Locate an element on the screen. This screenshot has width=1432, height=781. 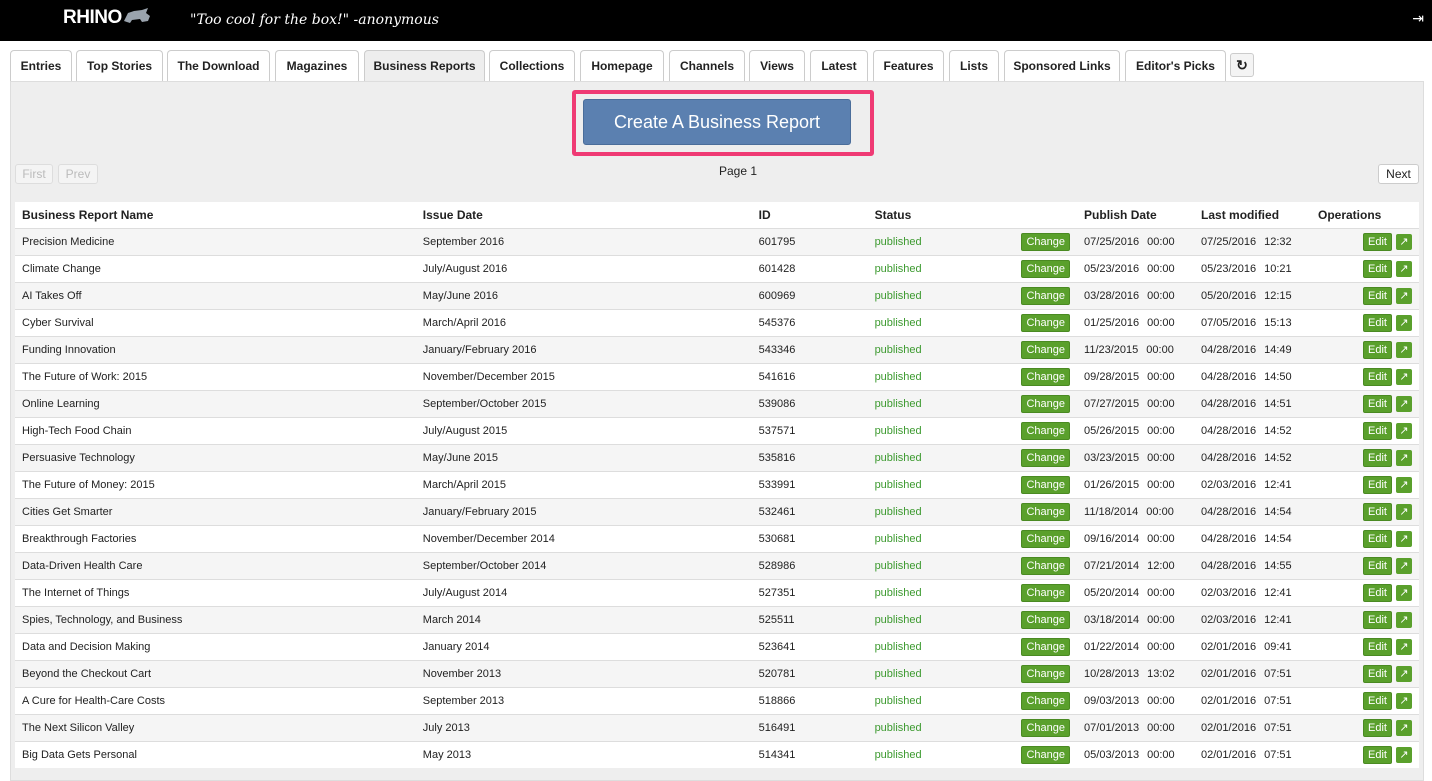
refresh-icon: ↻ is located at coordinates (1242, 65).